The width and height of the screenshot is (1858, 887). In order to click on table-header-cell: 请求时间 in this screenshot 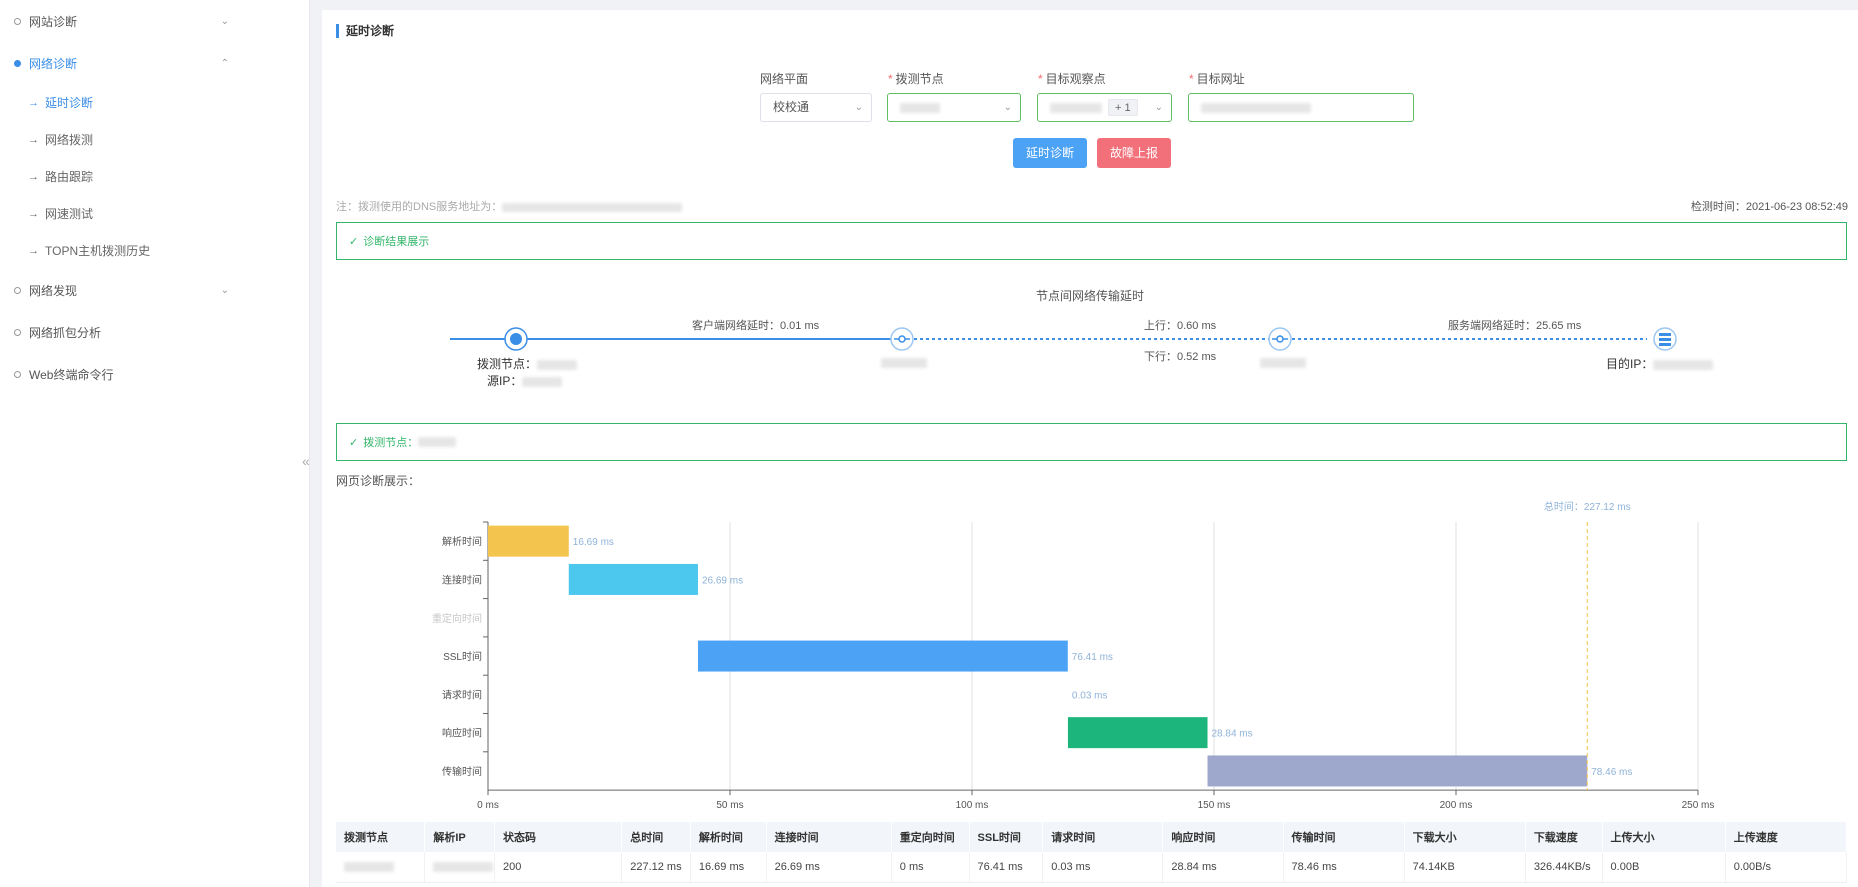, I will do `click(1103, 837)`.